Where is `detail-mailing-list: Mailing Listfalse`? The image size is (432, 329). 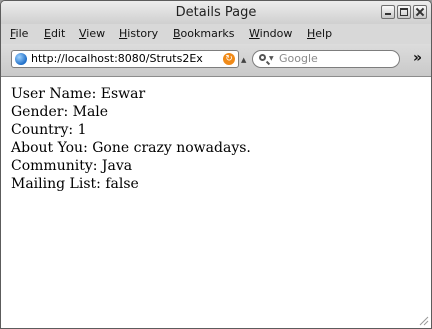 detail-mailing-list: Mailing Listfalse is located at coordinates (131, 184).